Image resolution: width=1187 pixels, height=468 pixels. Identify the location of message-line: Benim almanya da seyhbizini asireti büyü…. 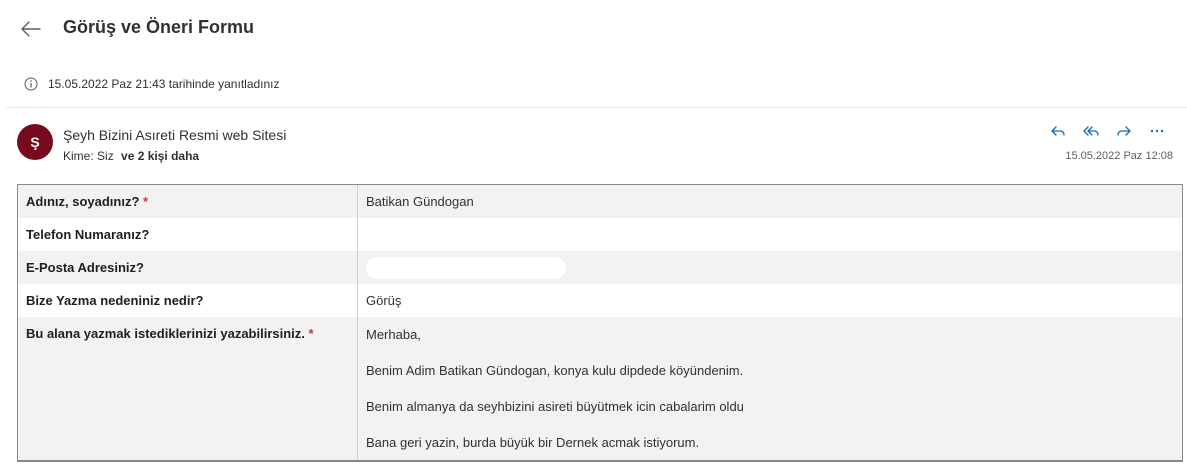
(555, 406).